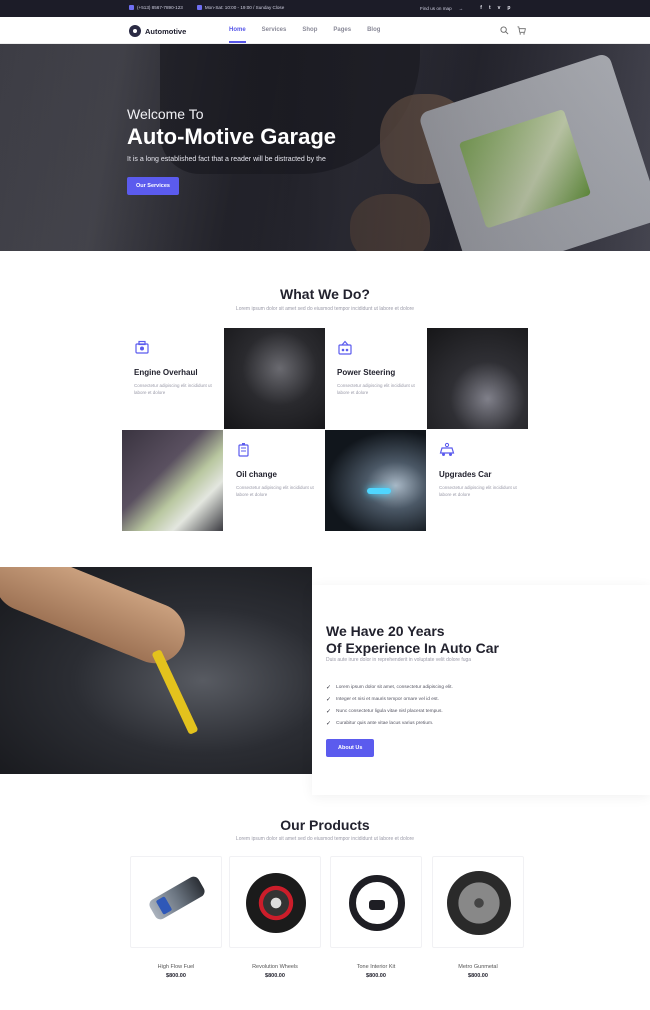 The height and width of the screenshot is (1010, 650). I want to click on product-name: High Flow Fuel, so click(176, 967).